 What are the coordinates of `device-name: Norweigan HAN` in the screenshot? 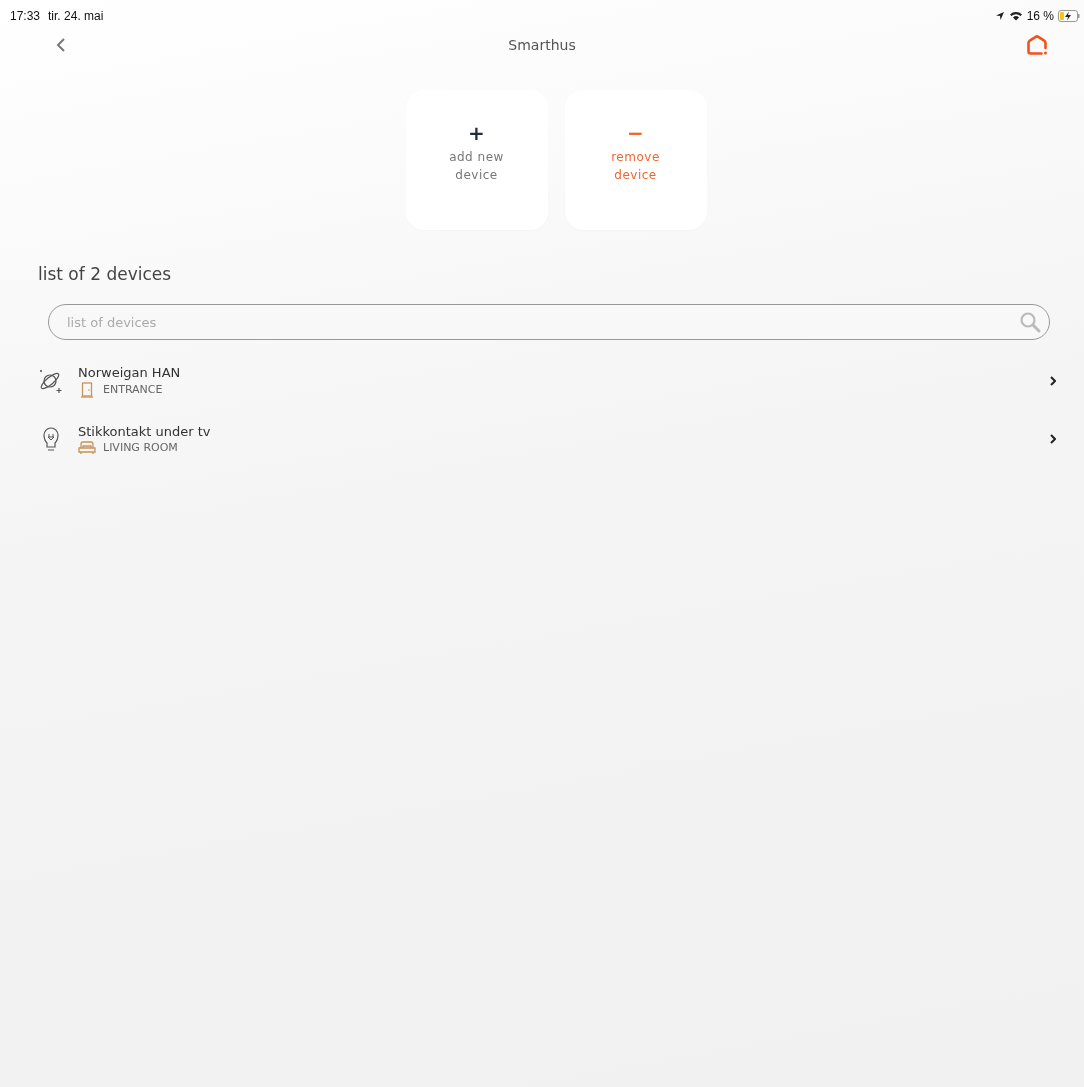 It's located at (130, 372).